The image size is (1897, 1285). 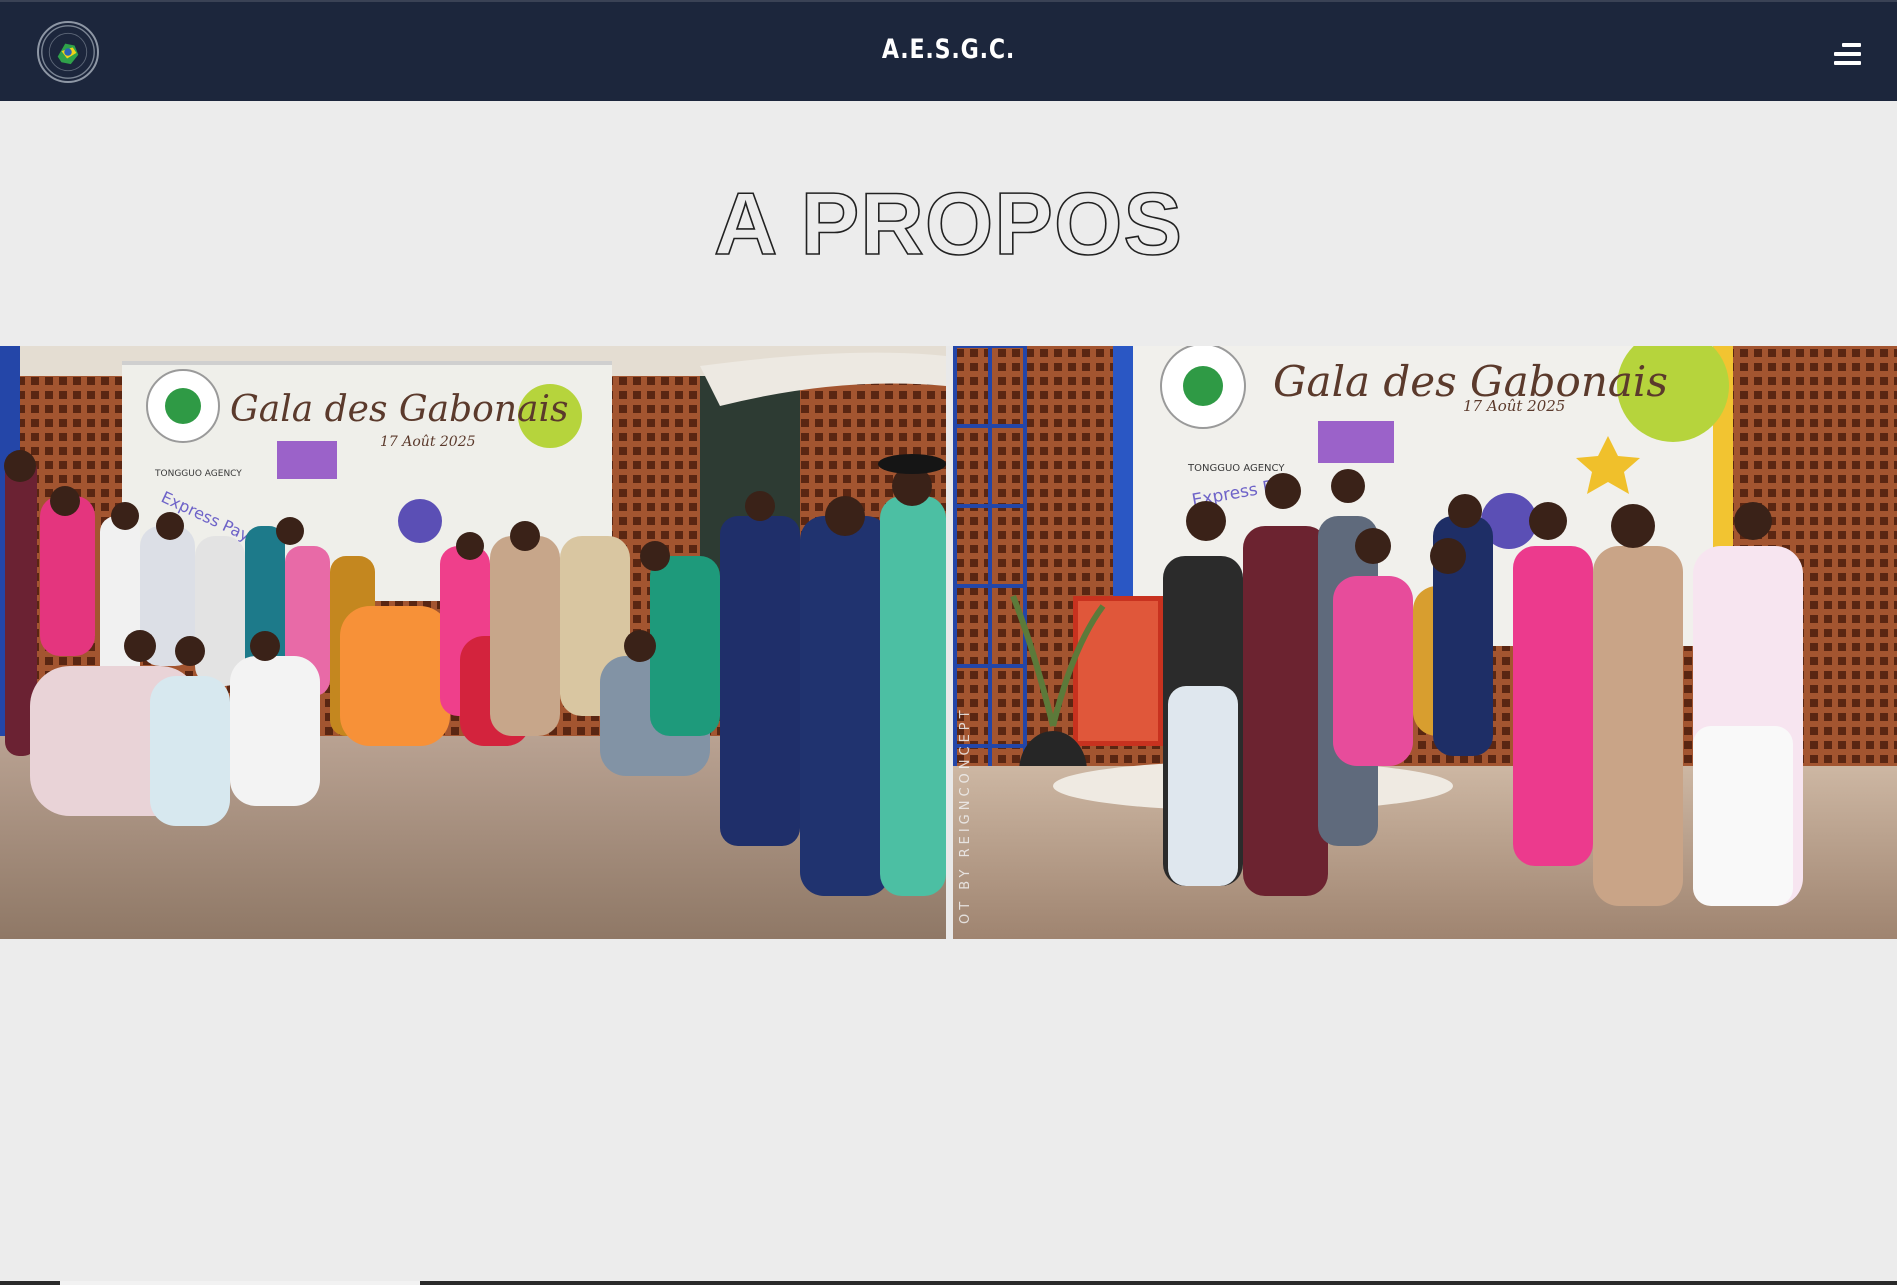 I want to click on association-logo, so click(x=68, y=52).